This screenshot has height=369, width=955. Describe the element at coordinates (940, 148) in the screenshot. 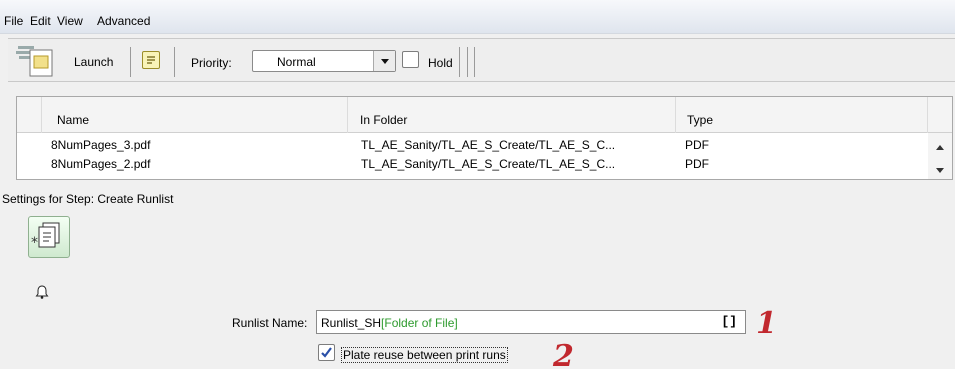

I see `scroll-up-icon` at that location.